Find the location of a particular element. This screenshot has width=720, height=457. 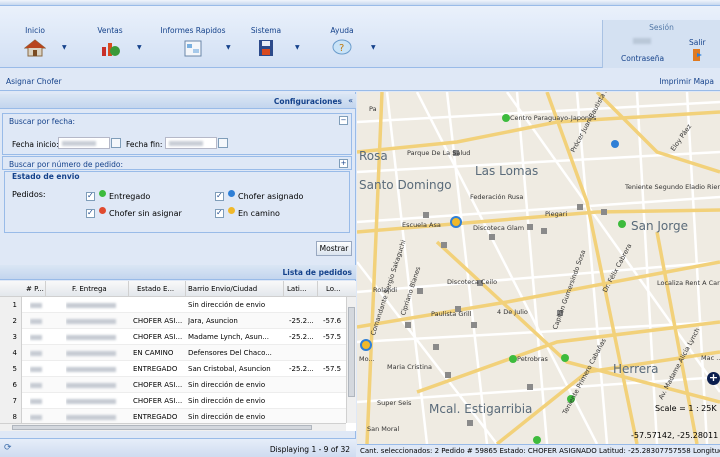

config-header: Configuraciones « is located at coordinates (178, 101).